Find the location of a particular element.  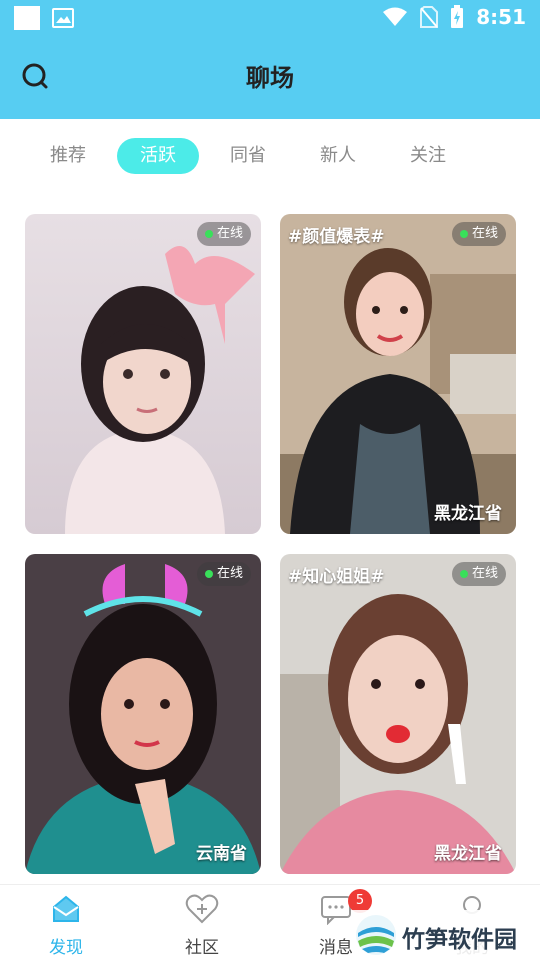

user-tag: #颜值爆表# is located at coordinates (336, 237).